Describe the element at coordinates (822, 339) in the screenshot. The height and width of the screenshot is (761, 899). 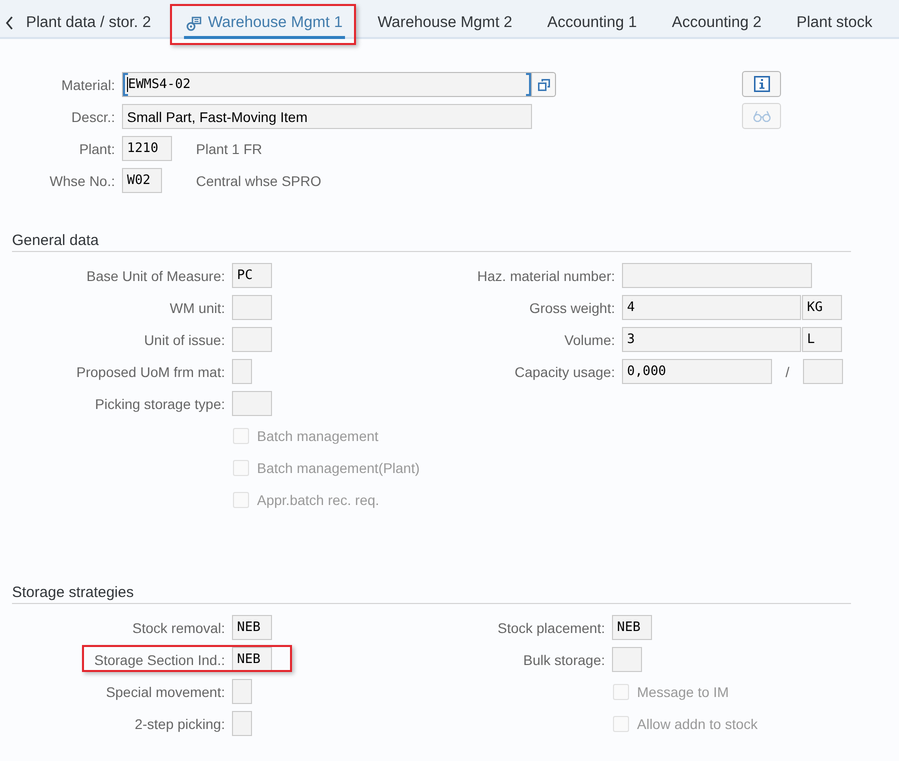
I see `unit-field: L` at that location.